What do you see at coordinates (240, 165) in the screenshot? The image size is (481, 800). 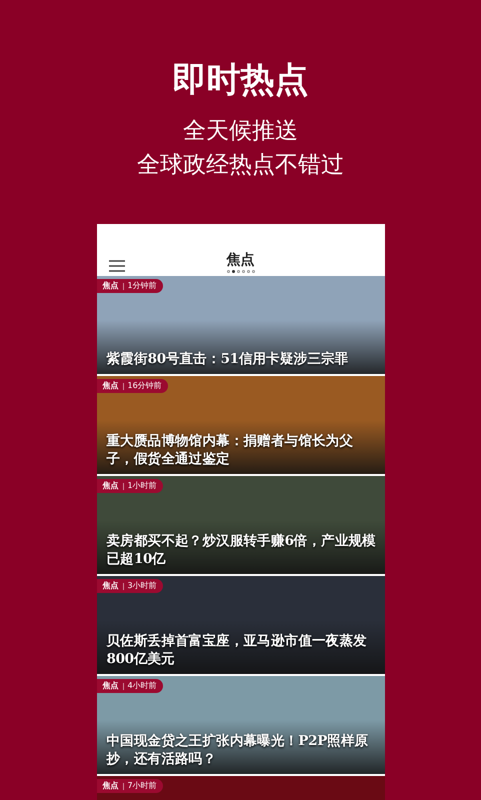 I see `tagline: 全球政经热点不错过` at bounding box center [240, 165].